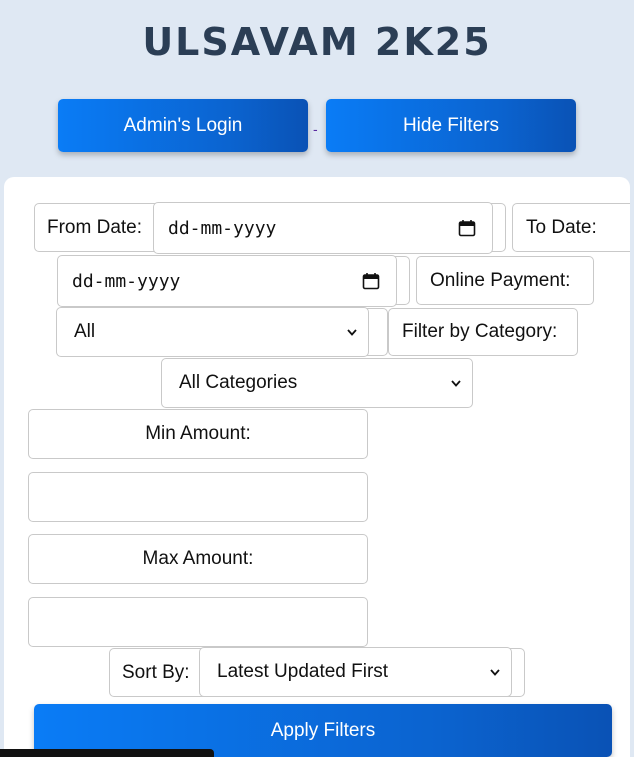 Image resolution: width=634 pixels, height=757 pixels. Describe the element at coordinates (483, 332) in the screenshot. I see `category-label: Filter by Category:` at that location.